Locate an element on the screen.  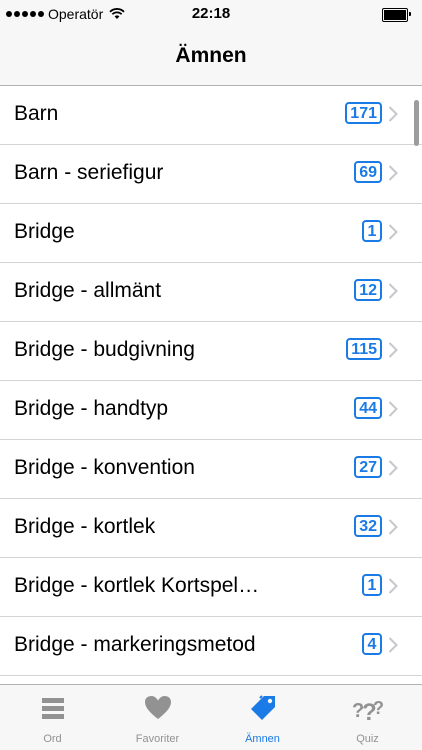
list-item-label: Bridge - allmänt is located at coordinates (88, 290).